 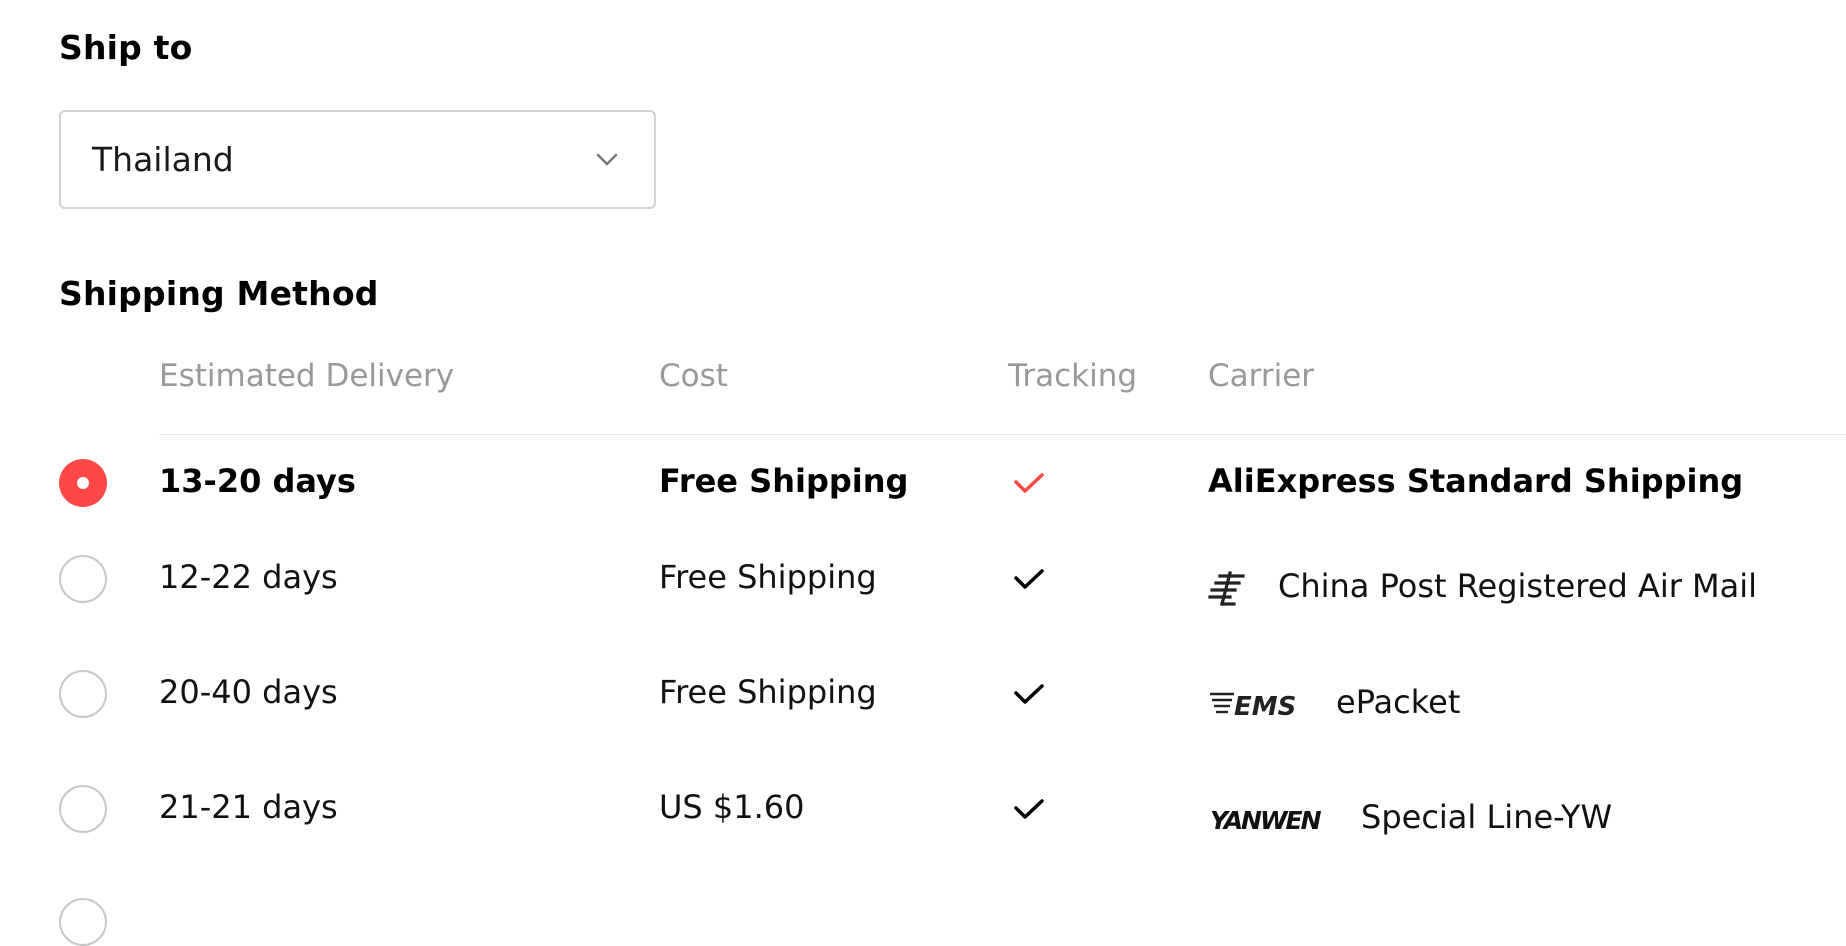 What do you see at coordinates (126, 47) in the screenshot?
I see `ship-to-title: Ship to` at bounding box center [126, 47].